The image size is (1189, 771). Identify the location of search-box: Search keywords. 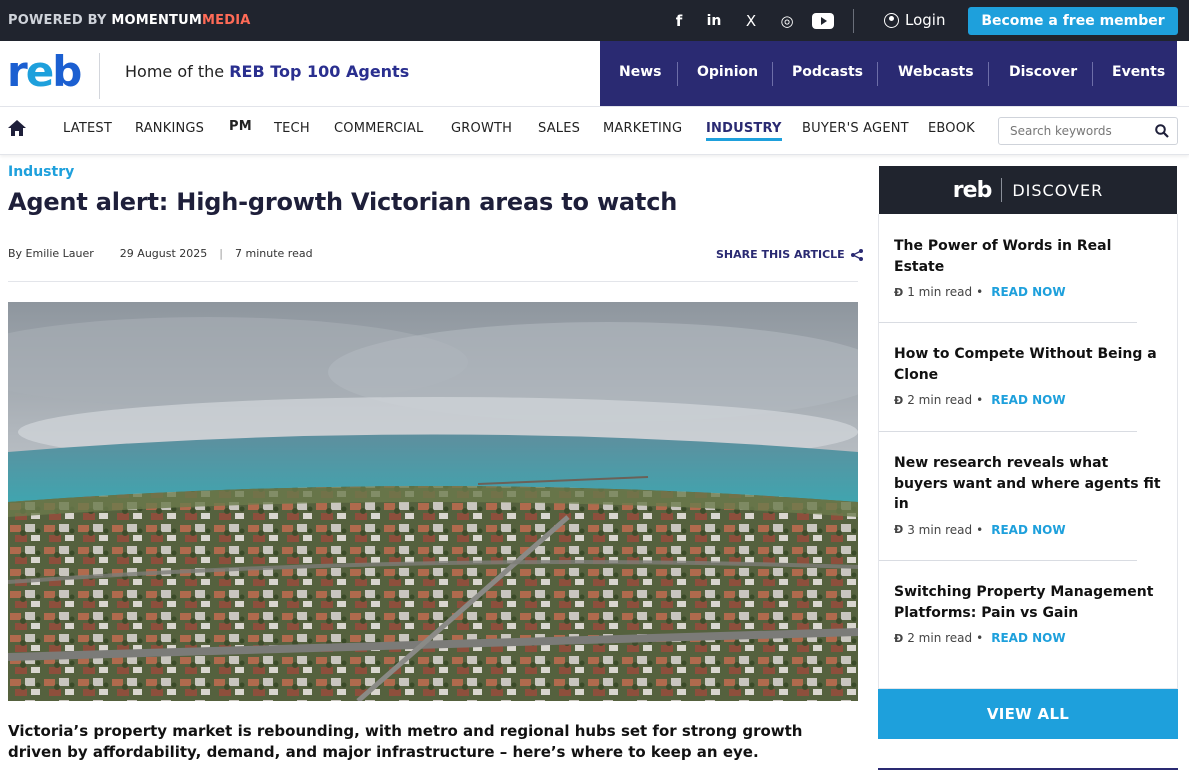
(1088, 131).